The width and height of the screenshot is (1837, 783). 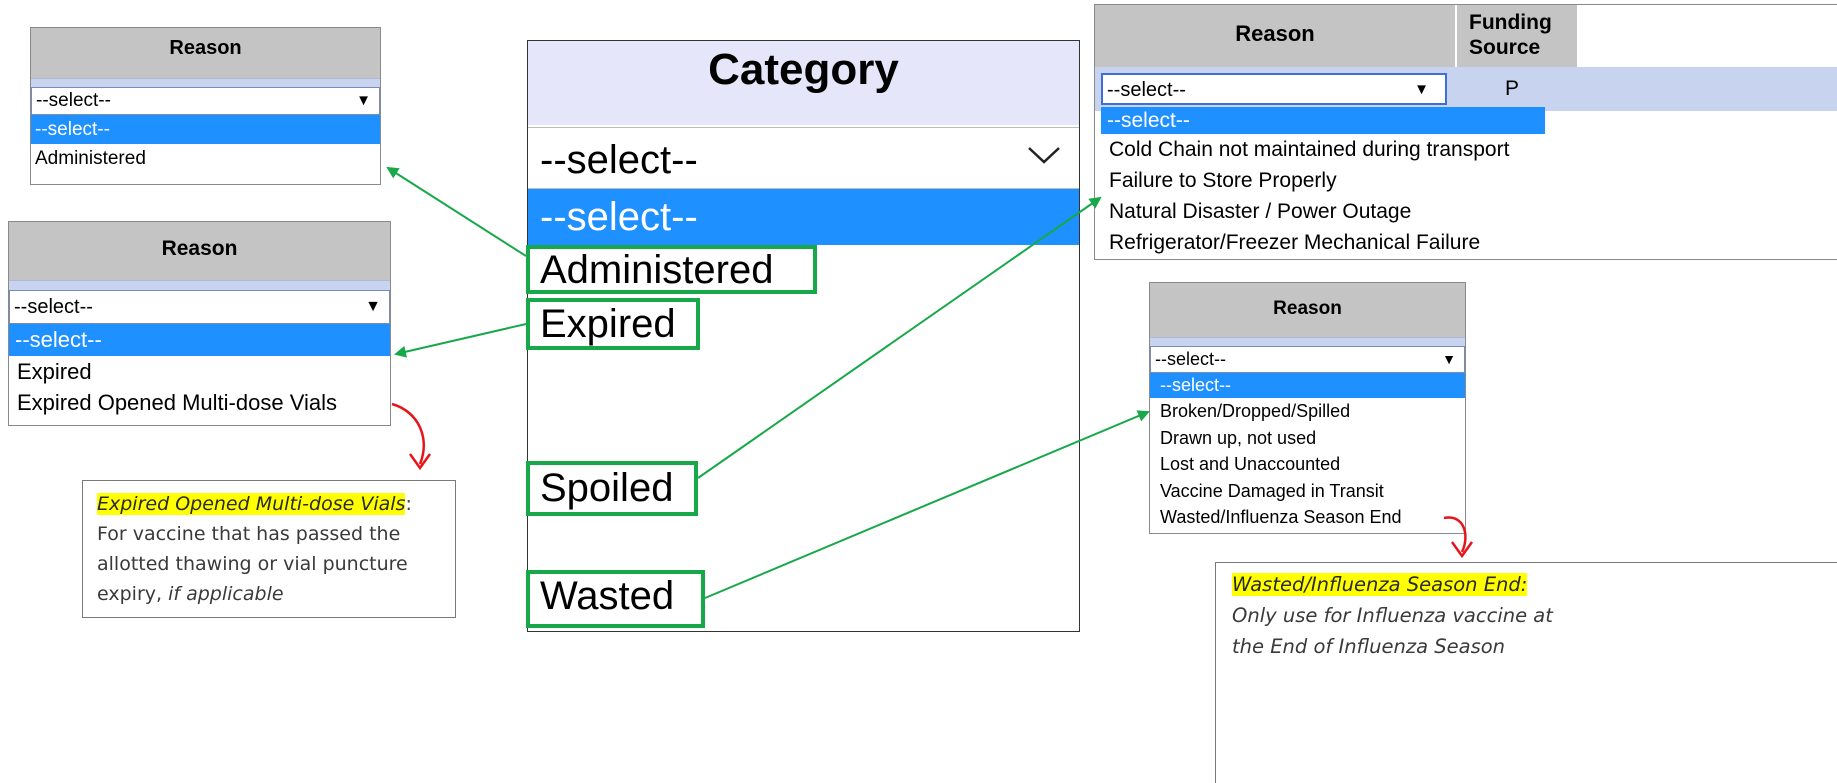 I want to click on arrow-expired, so click(x=460, y=340).